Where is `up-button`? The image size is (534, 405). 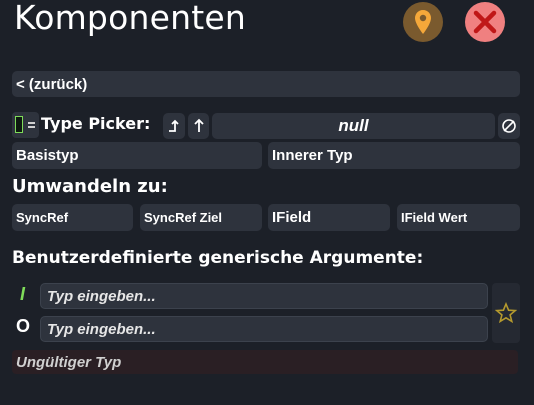
up-button is located at coordinates (198, 126).